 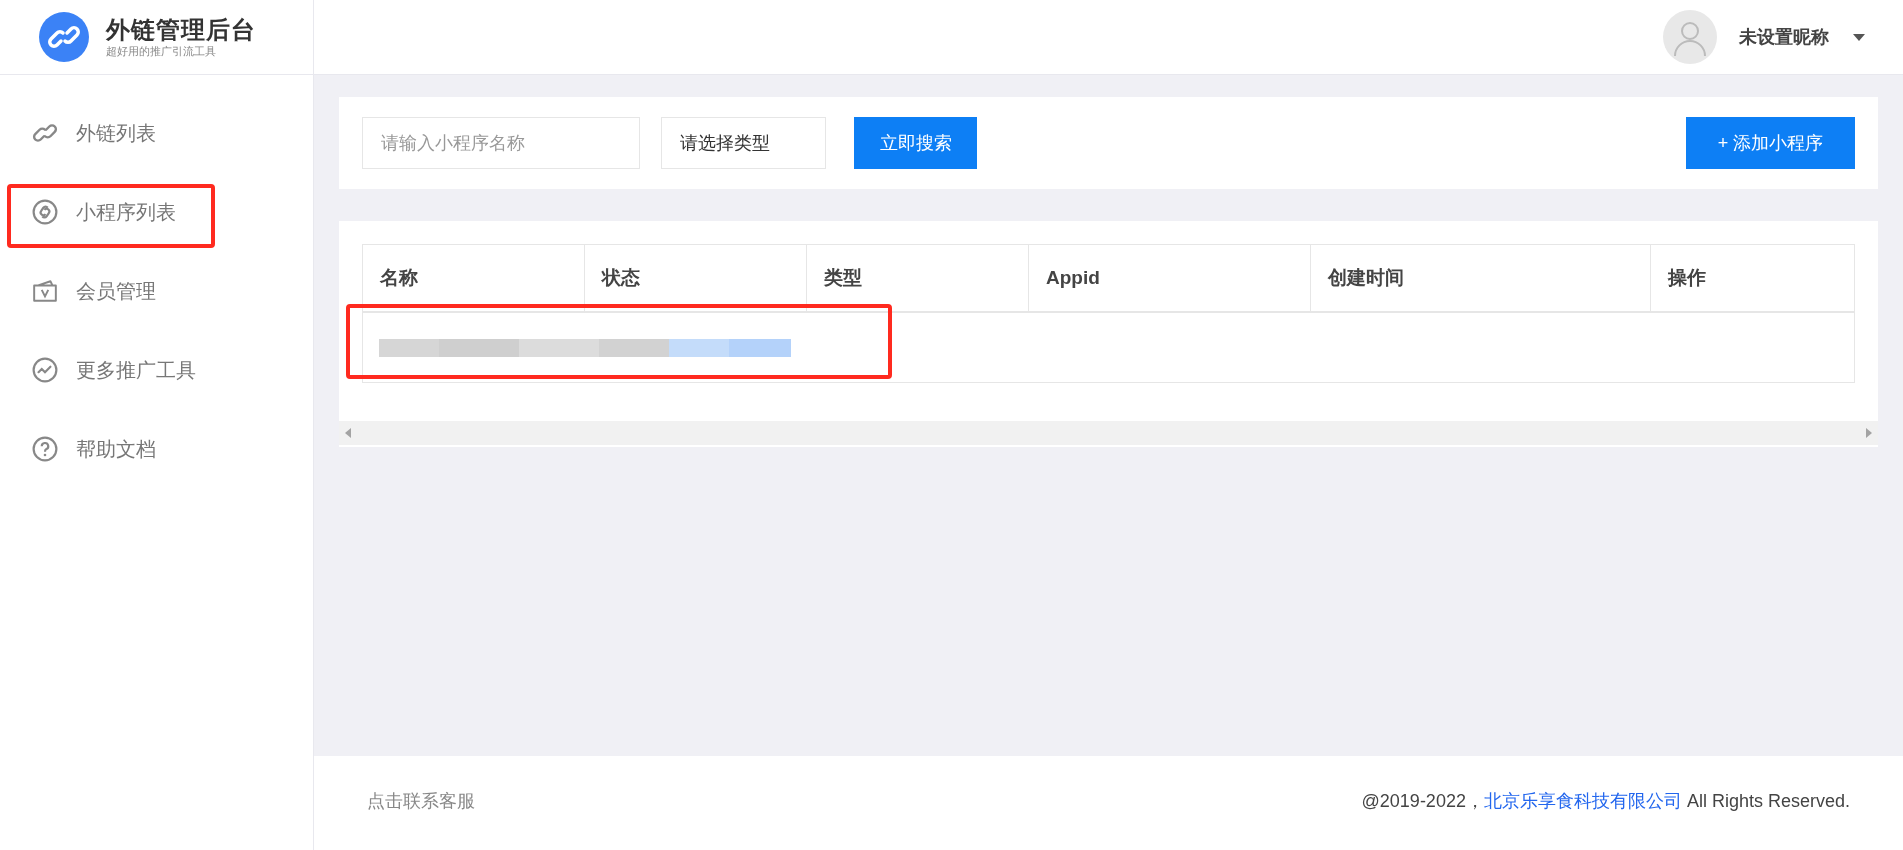 I want to click on search-button: 立即搜索, so click(x=915, y=143).